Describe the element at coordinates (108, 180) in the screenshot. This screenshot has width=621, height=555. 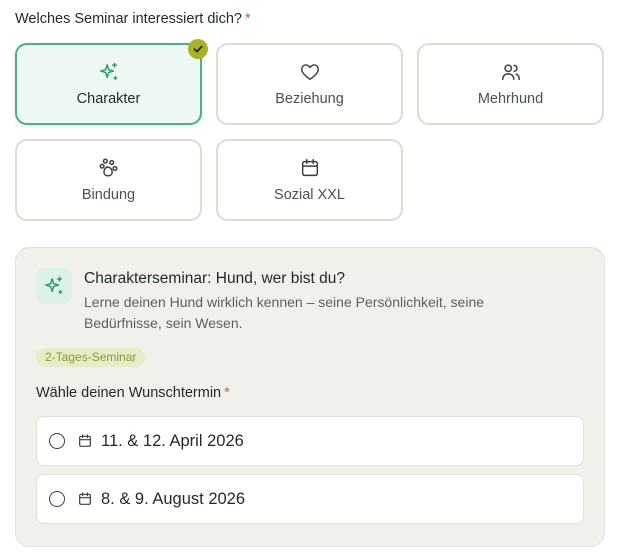
I see `seminar-option-bindung: Bindung` at that location.